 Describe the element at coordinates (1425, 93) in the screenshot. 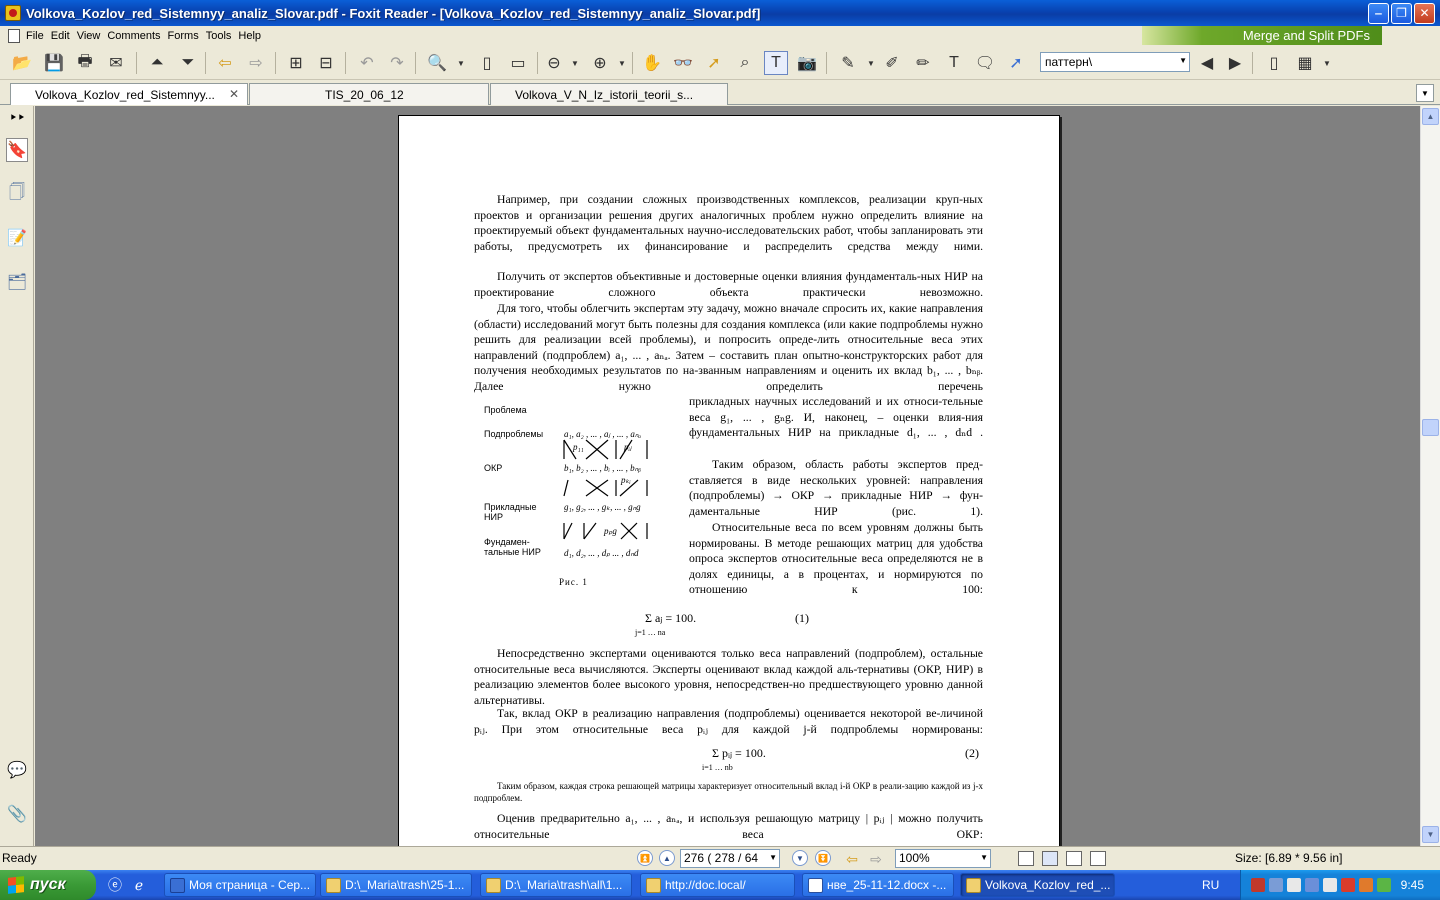

I see `tab-list-dropdown-icon: ▼` at that location.